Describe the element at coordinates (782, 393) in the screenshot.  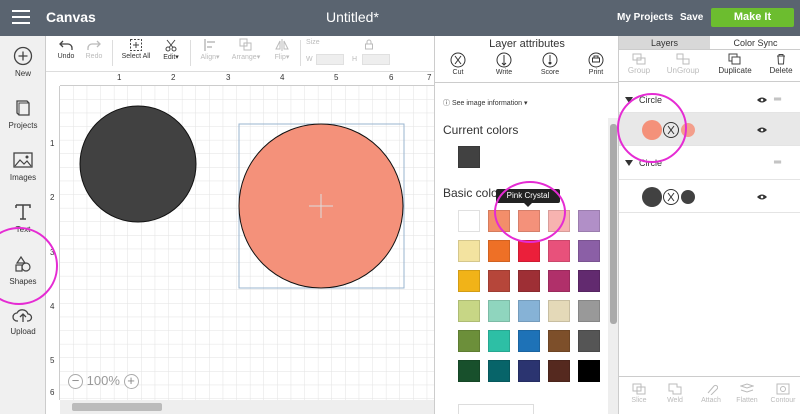
I see `contour-button: Contour` at that location.